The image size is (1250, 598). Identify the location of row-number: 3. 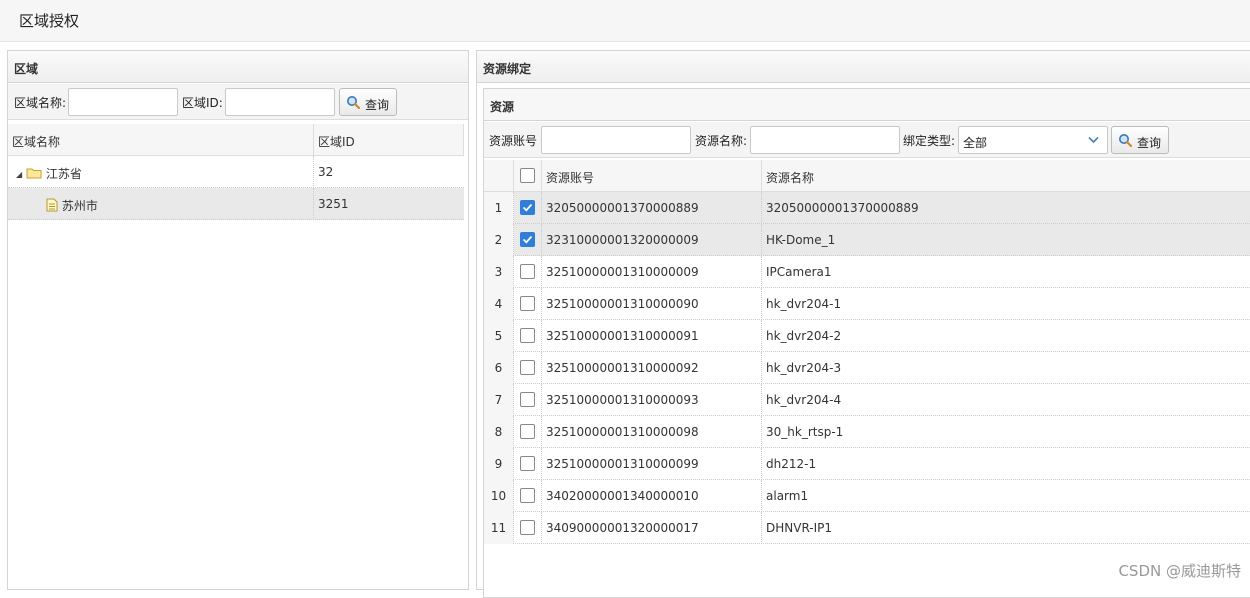
(499, 272).